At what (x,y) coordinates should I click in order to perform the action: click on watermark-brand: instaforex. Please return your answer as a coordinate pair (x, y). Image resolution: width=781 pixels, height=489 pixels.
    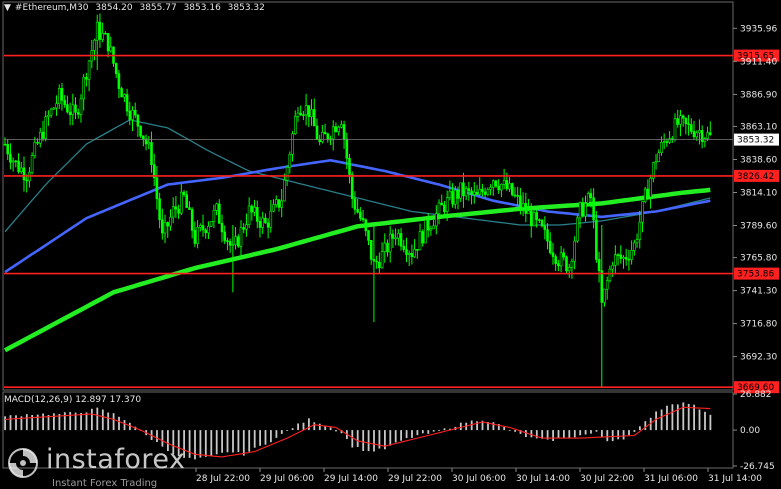
    Looking at the image, I should click on (116, 459).